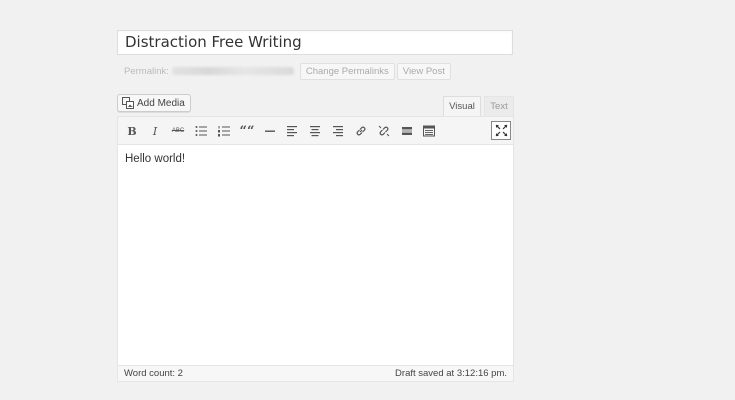 This screenshot has height=400, width=735. I want to click on italic-button: I, so click(155, 131).